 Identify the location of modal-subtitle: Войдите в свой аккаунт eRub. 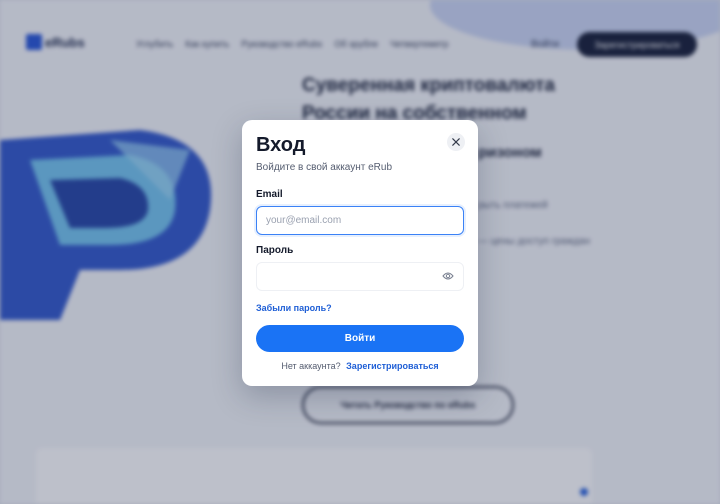
(324, 167).